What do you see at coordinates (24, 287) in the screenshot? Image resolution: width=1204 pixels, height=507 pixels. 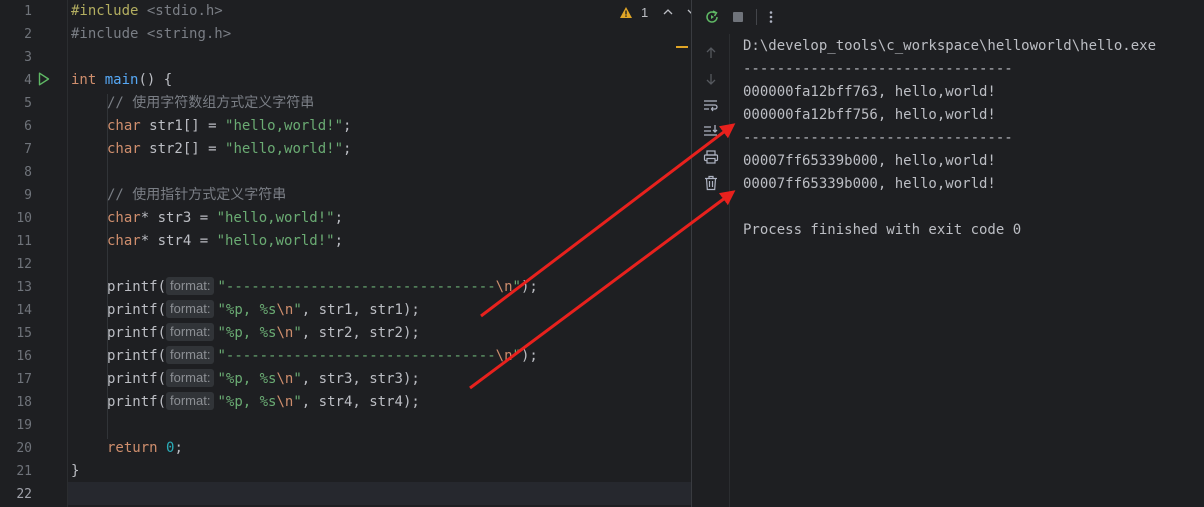 I see `line-number: 13` at bounding box center [24, 287].